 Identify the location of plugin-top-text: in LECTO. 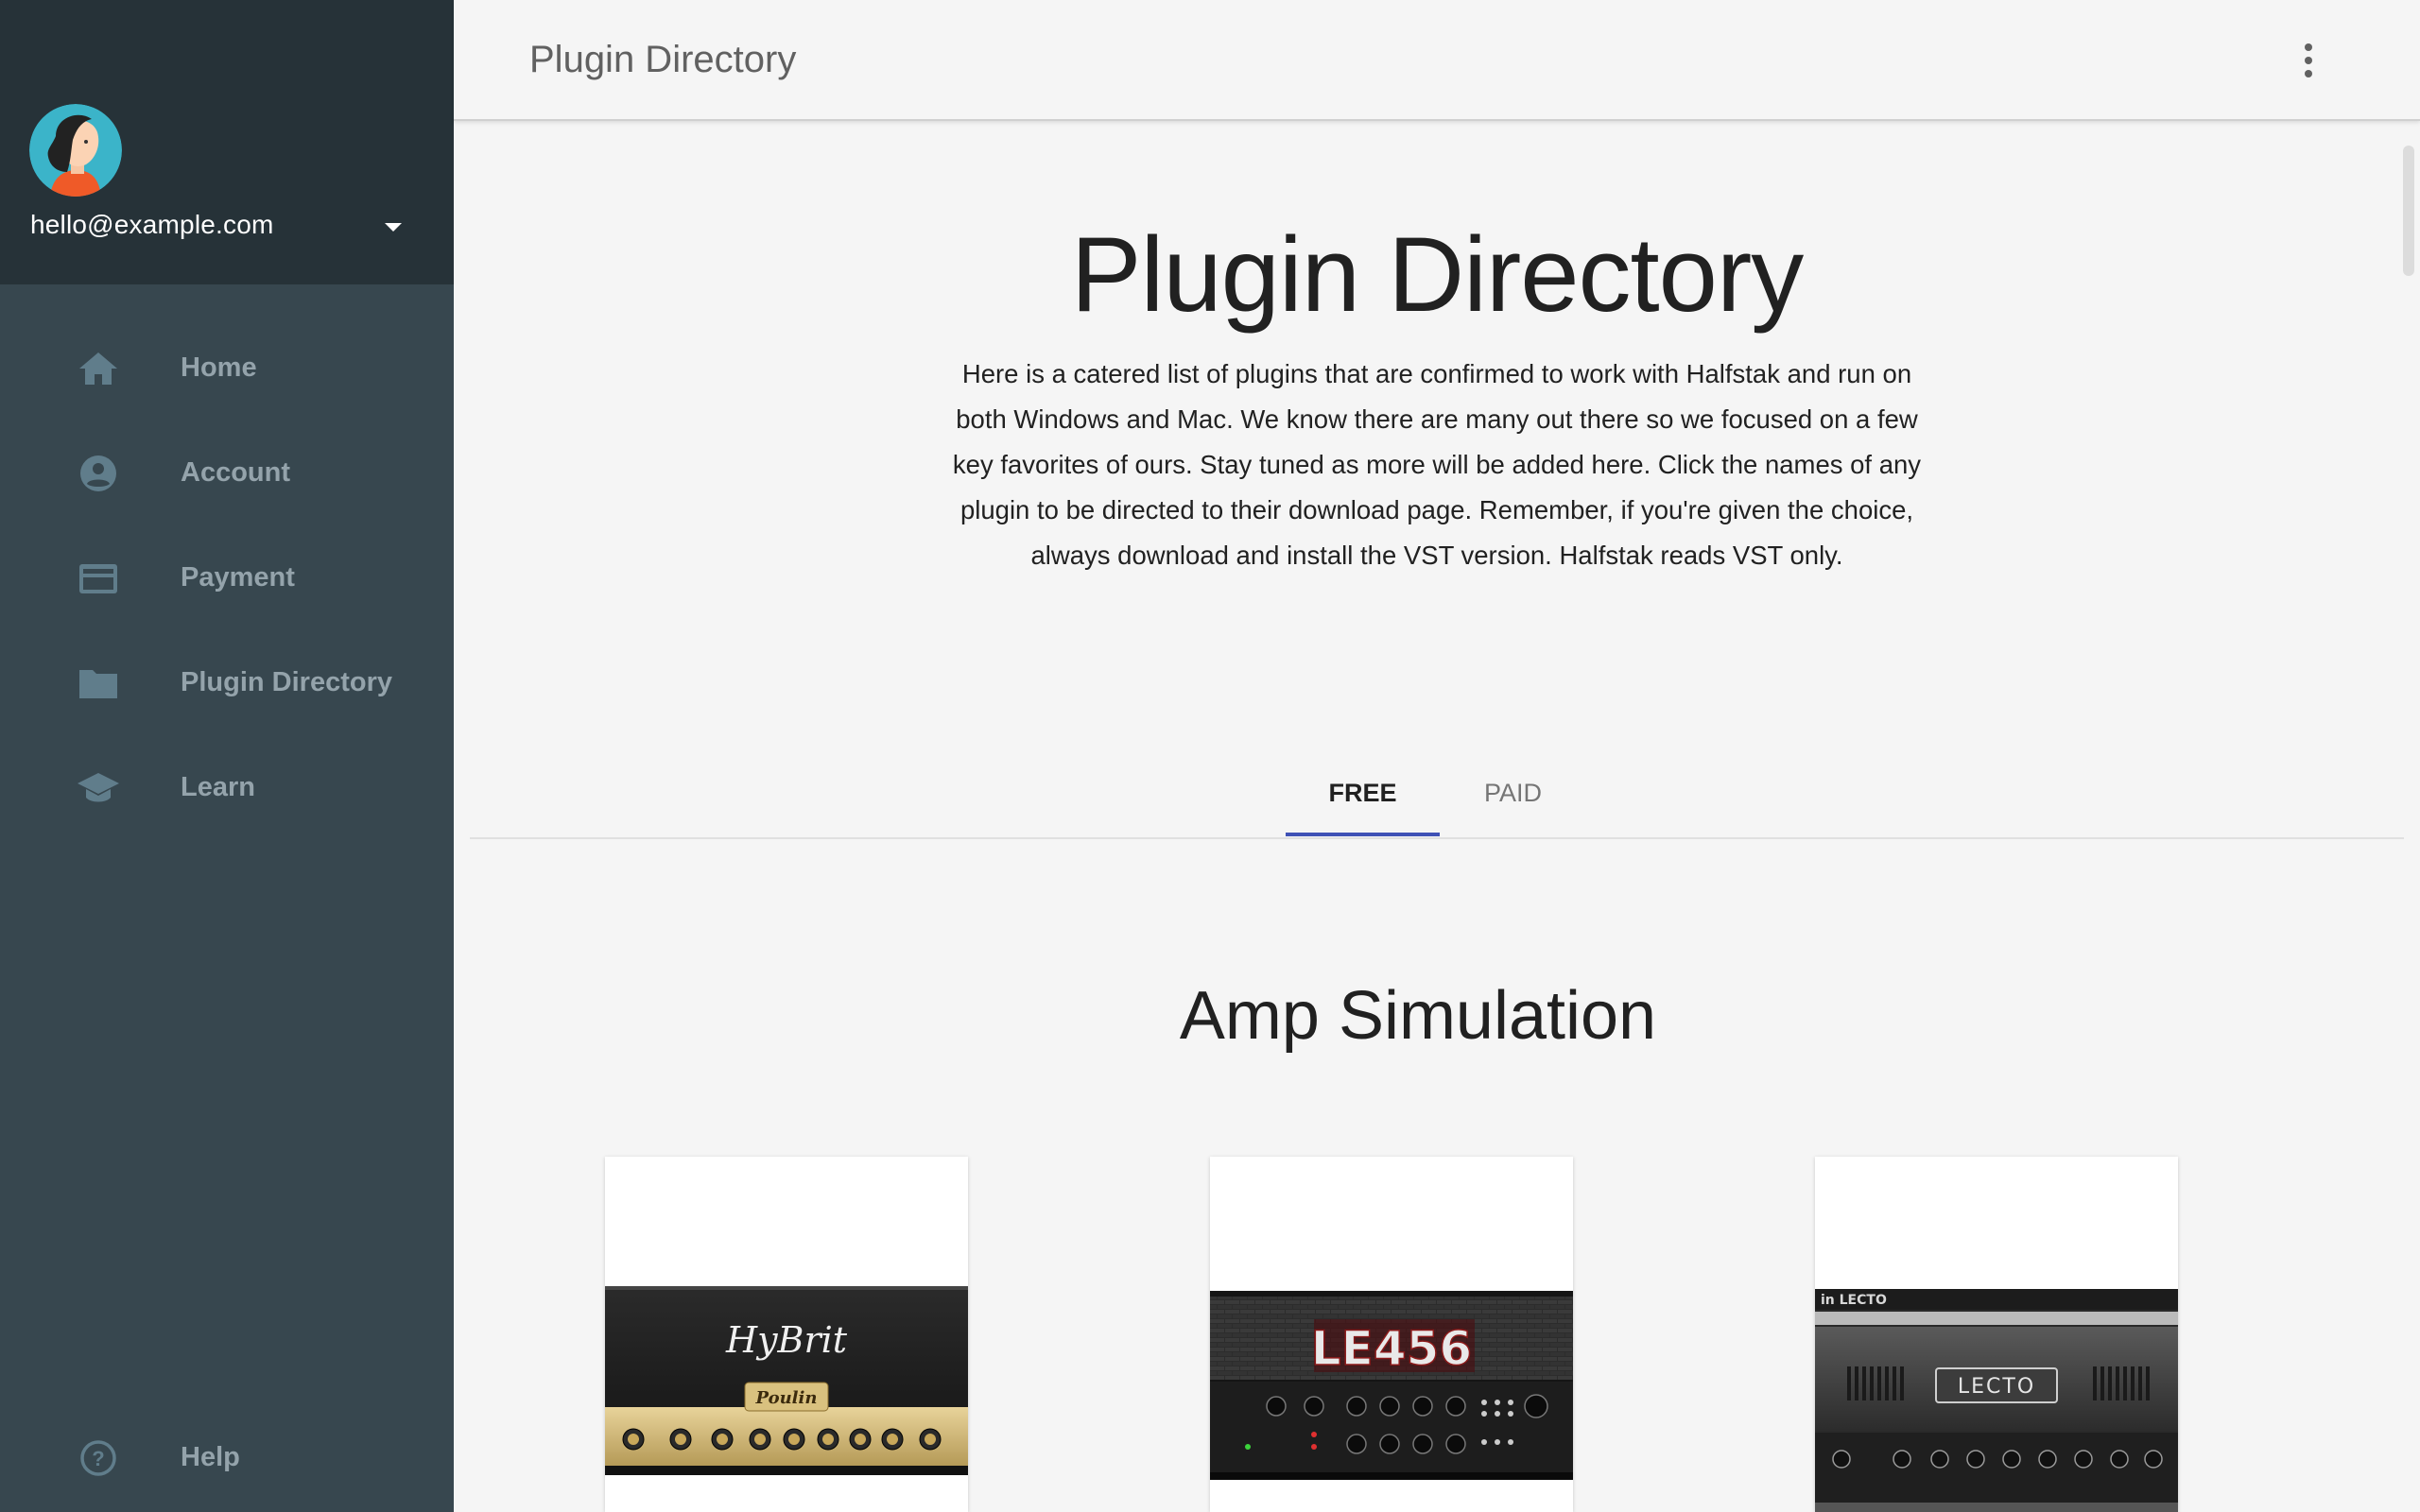
(1854, 1300).